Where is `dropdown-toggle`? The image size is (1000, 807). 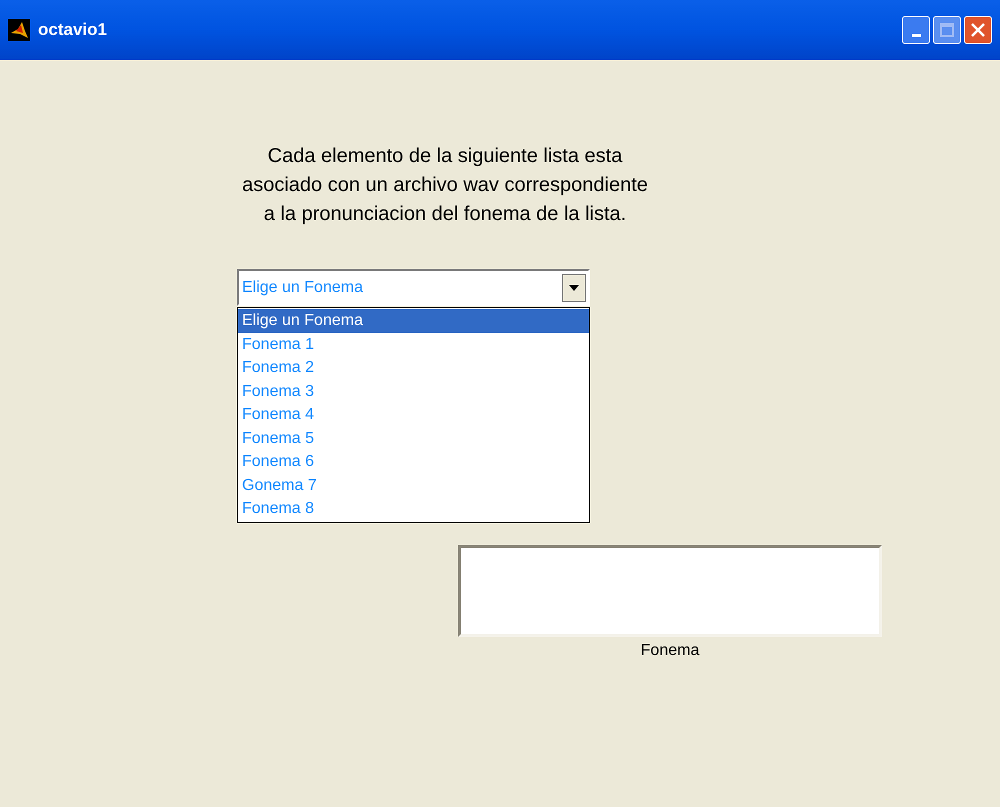 dropdown-toggle is located at coordinates (574, 288).